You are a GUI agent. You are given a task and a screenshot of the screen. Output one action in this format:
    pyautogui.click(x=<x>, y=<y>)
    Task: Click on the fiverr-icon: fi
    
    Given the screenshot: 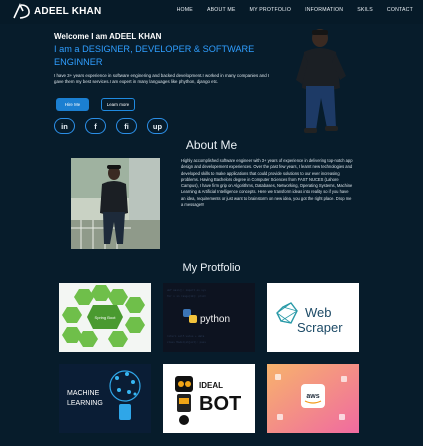 What is the action you would take?
    pyautogui.click(x=126, y=126)
    